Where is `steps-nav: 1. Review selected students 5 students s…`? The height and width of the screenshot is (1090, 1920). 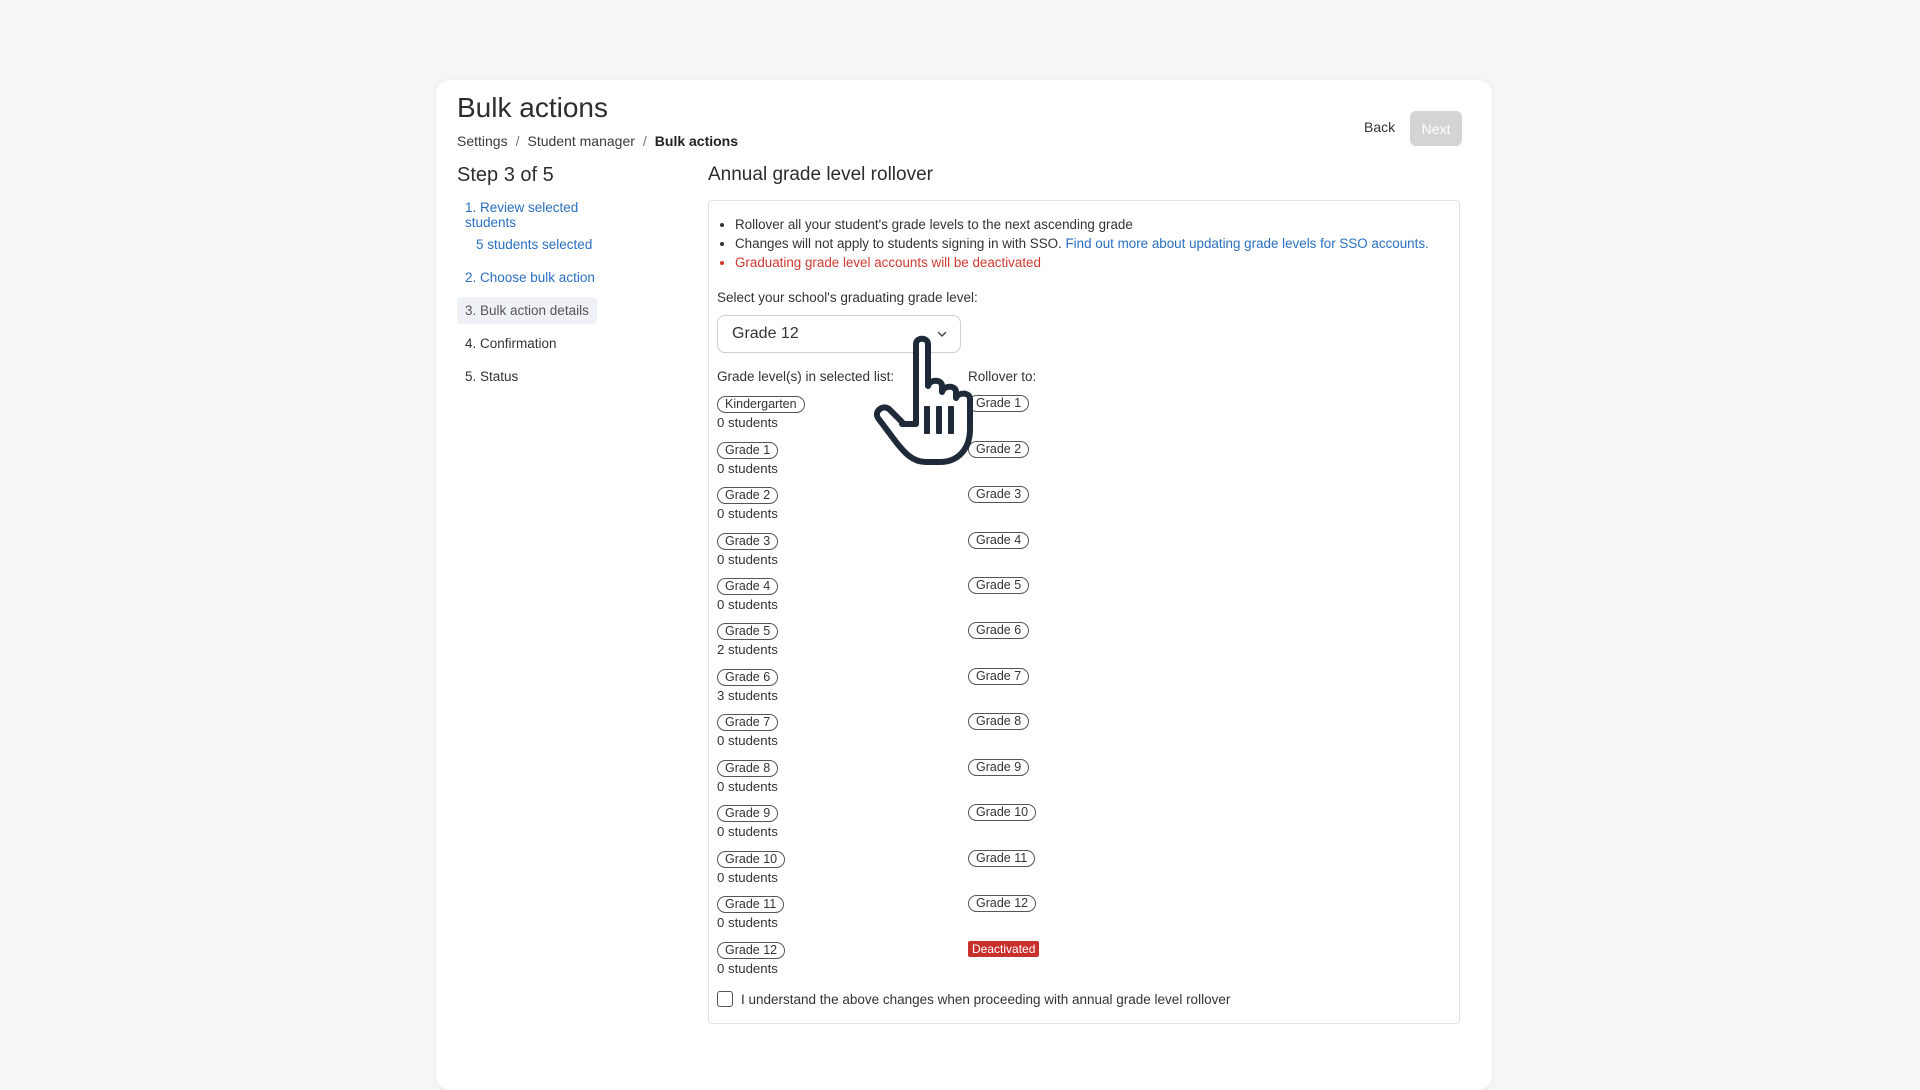 steps-nav: 1. Review selected students 5 students s… is located at coordinates (537, 295).